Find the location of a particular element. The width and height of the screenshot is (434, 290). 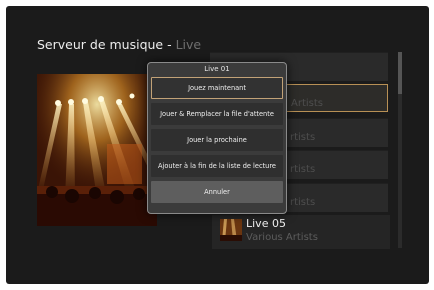

play-replace-queue-option: Jouer & Remplacer la file d'attente is located at coordinates (217, 114).